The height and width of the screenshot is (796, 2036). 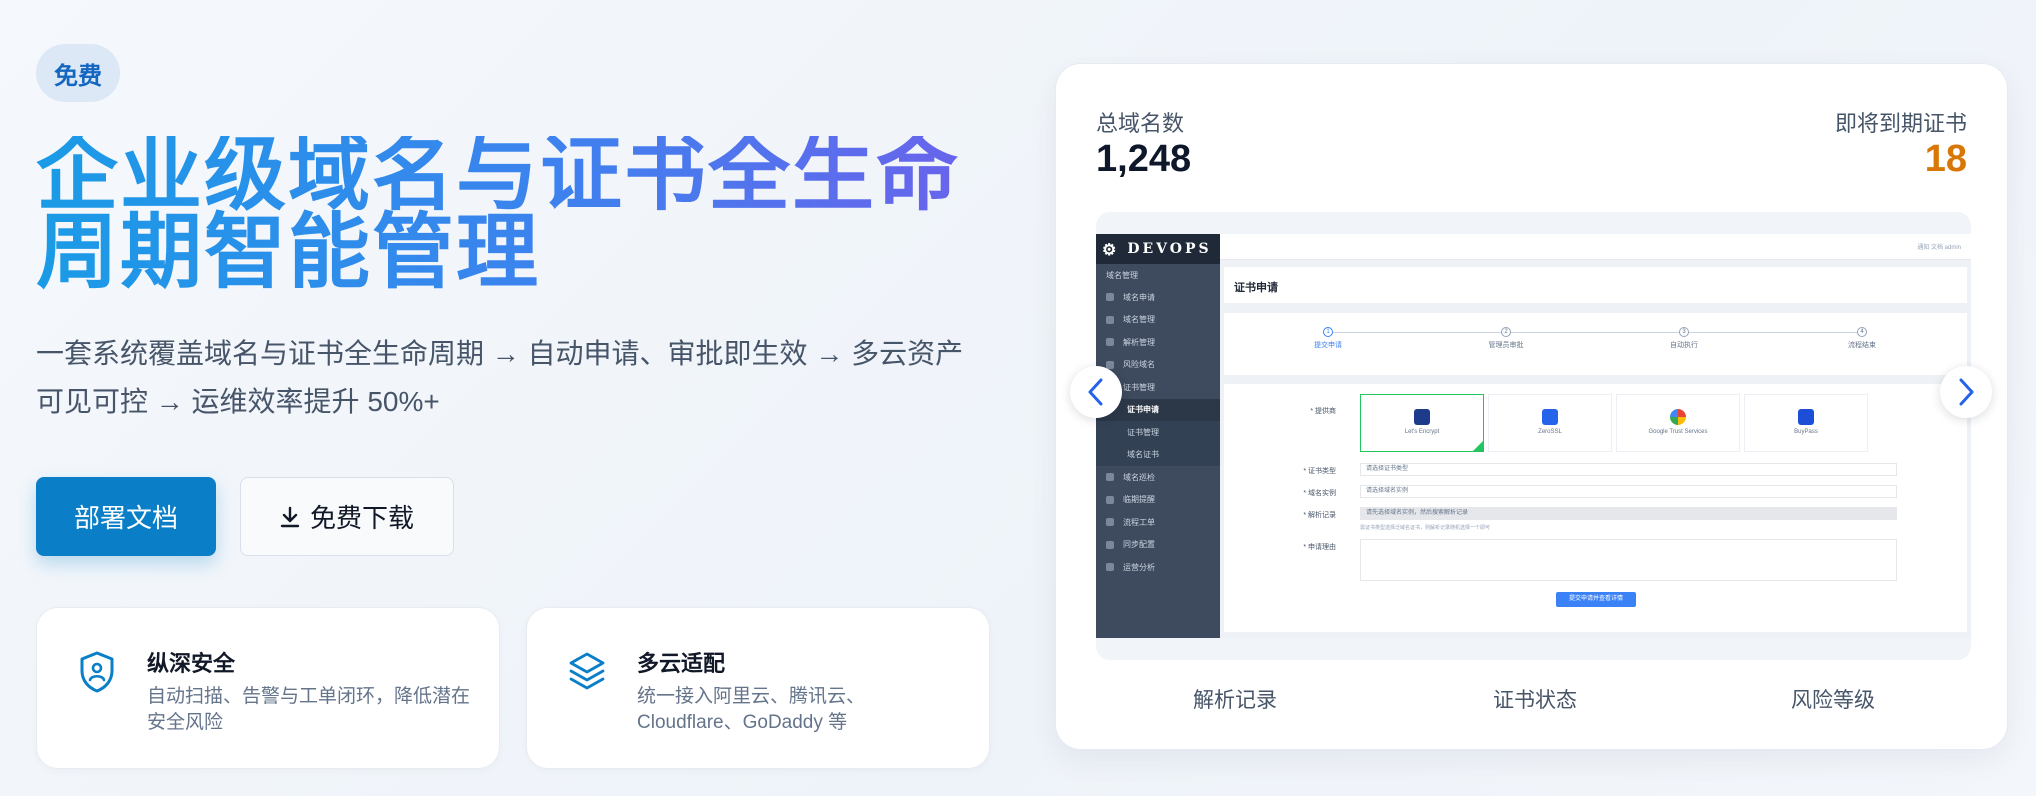 I want to click on mini-logo: ⚙ DEVOPS, so click(x=1158, y=249).